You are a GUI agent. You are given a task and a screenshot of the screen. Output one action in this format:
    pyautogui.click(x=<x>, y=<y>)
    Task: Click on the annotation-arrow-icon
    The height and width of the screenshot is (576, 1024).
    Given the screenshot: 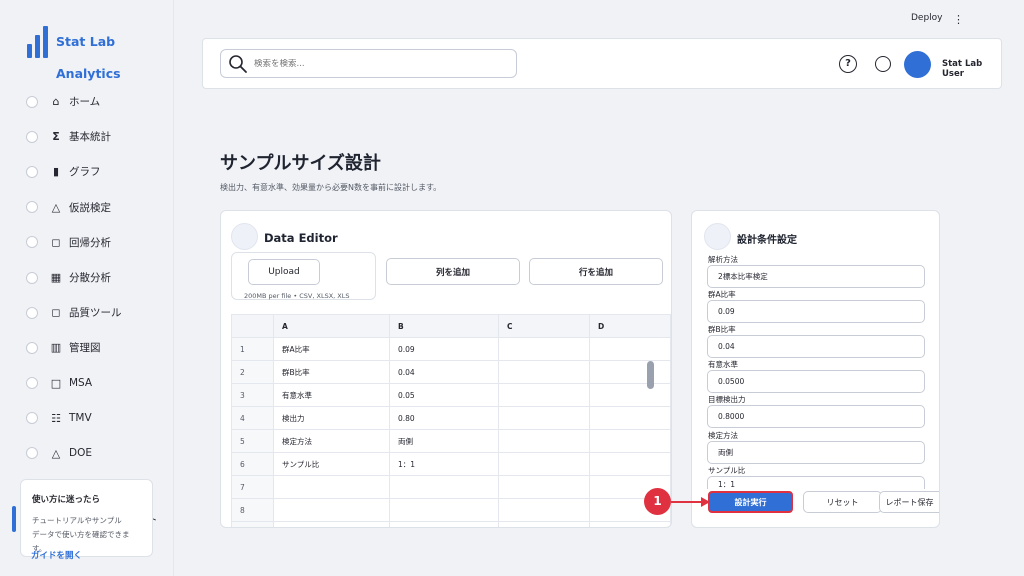 What is the action you would take?
    pyautogui.click(x=690, y=502)
    